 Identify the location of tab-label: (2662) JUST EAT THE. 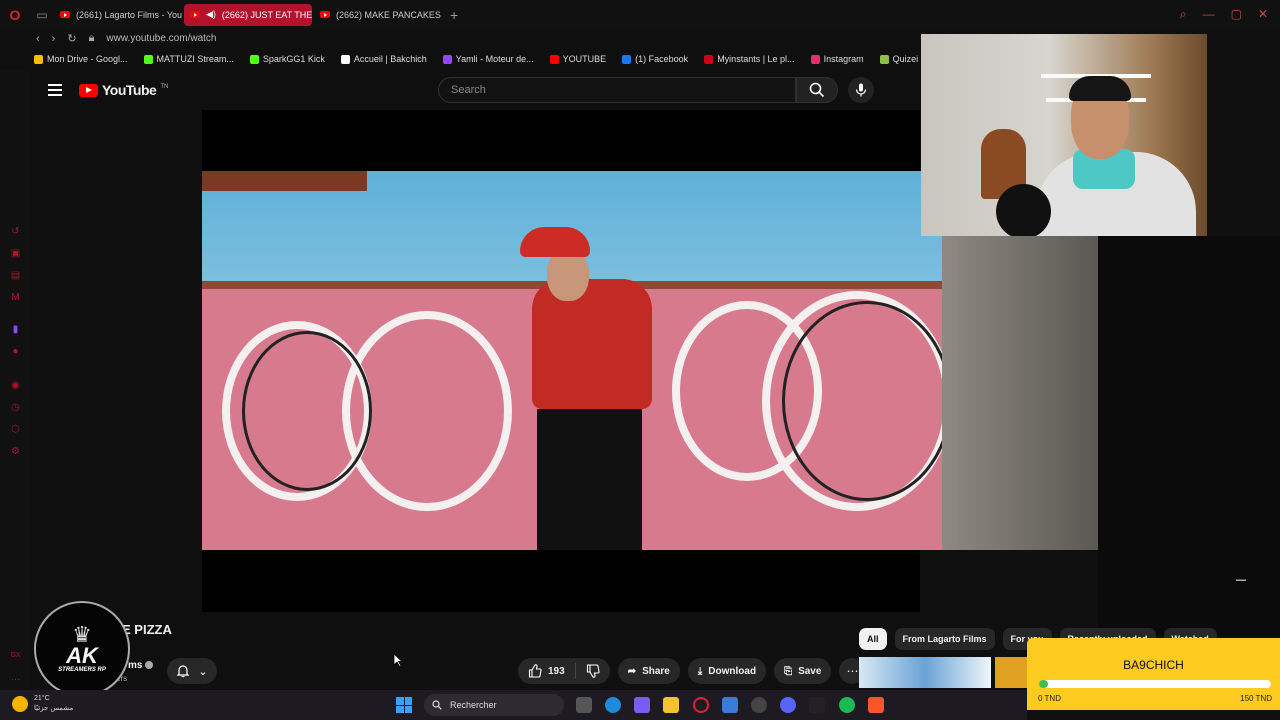
(266, 14).